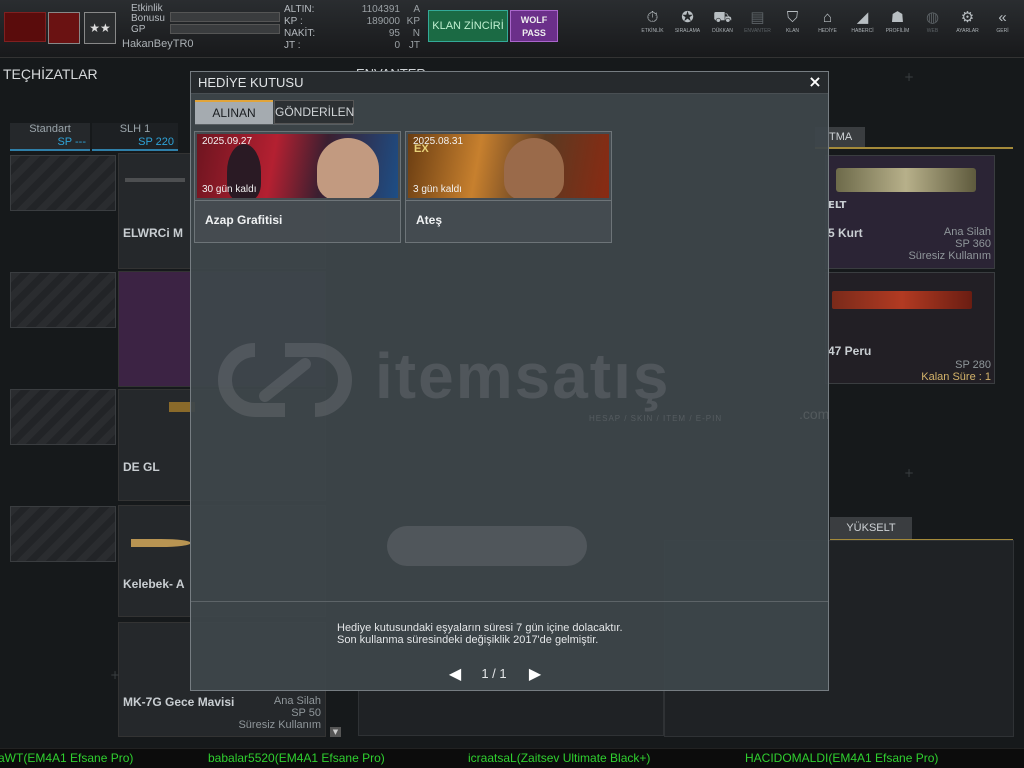 The width and height of the screenshot is (1024, 768). Describe the element at coordinates (656, 418) in the screenshot. I see `watermark-subtext: HESAP / SKIN / ITEM / E-PIN` at that location.